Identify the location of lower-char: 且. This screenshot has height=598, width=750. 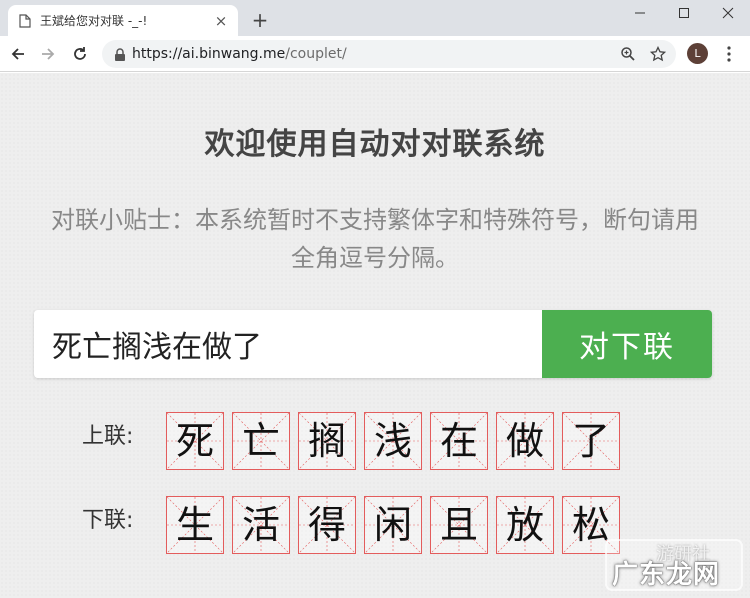
(458, 525).